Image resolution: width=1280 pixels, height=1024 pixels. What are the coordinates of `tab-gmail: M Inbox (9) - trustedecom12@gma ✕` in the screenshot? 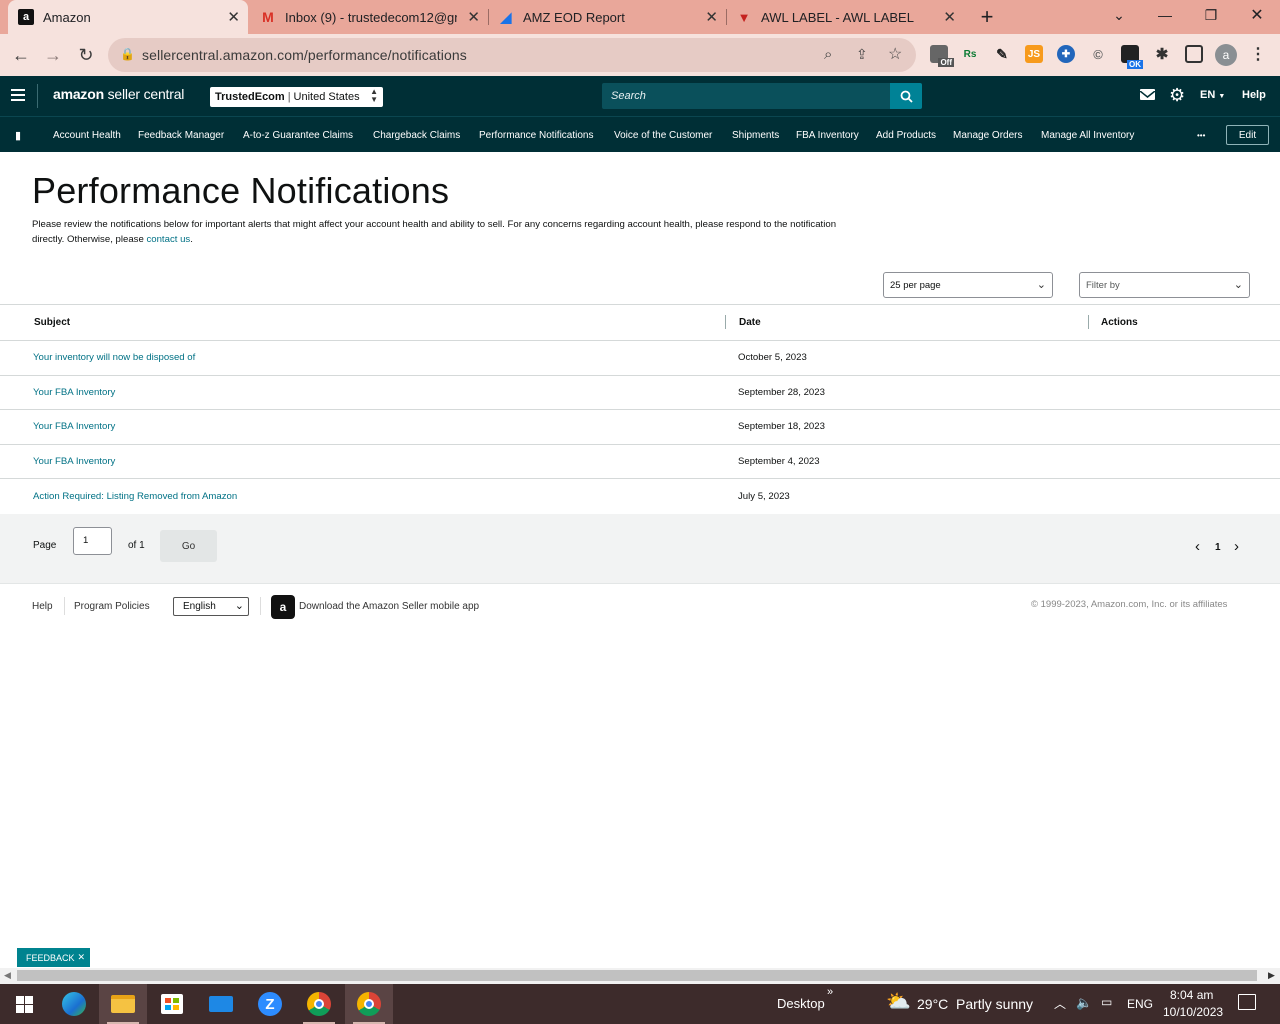 It's located at (369, 17).